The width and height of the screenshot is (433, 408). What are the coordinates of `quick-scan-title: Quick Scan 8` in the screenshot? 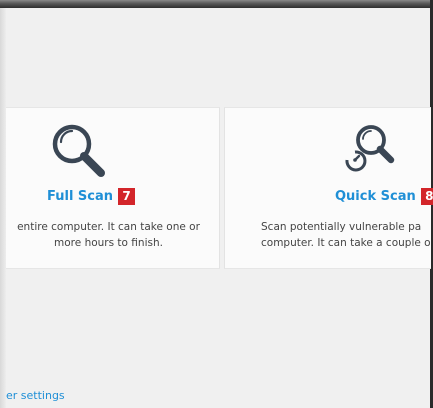 It's located at (384, 196).